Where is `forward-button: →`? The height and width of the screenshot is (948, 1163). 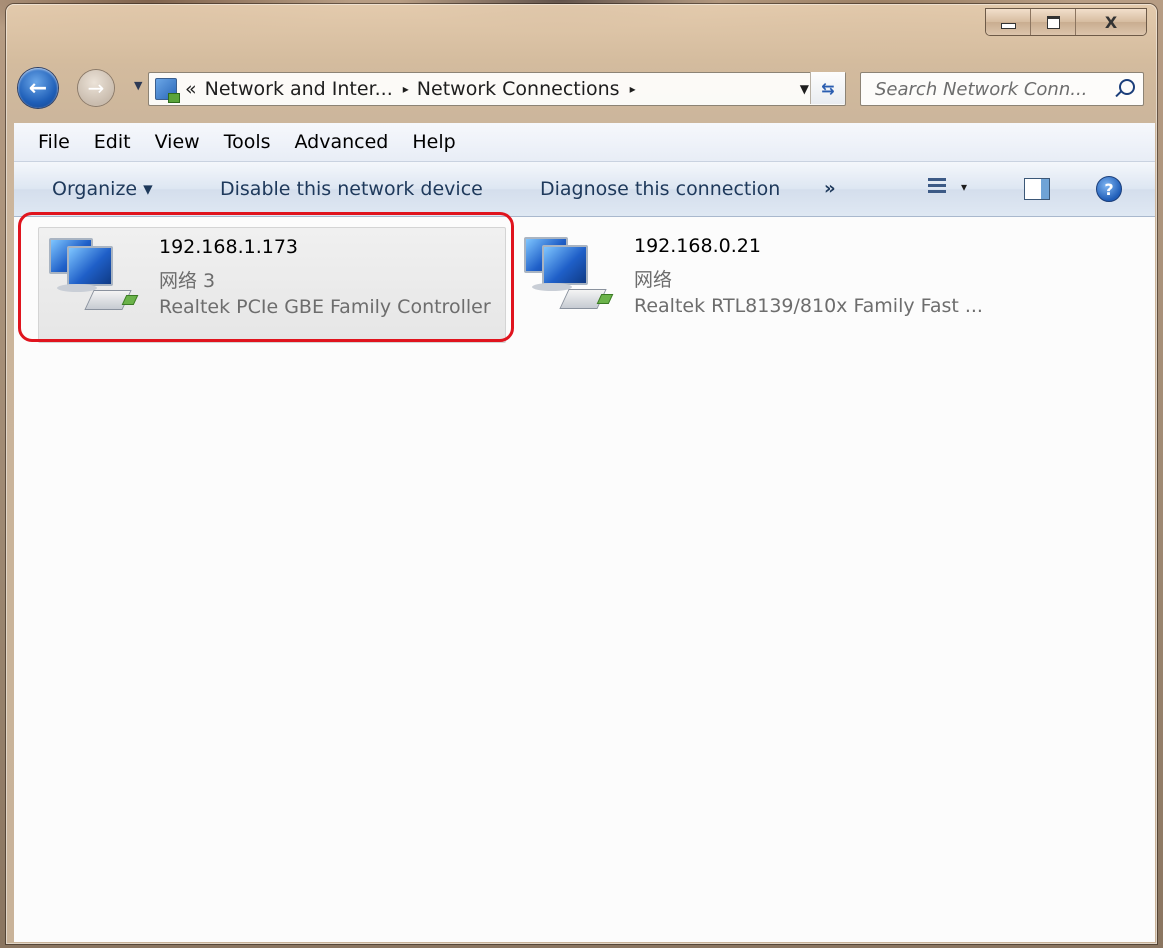 forward-button: → is located at coordinates (96, 88).